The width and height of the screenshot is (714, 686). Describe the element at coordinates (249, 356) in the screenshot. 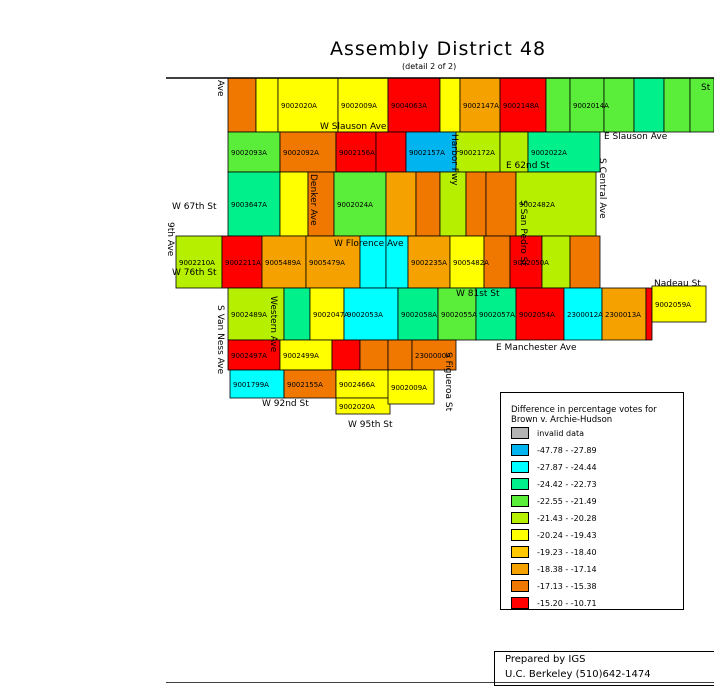

I see `precinct-label: 9002497A` at that location.